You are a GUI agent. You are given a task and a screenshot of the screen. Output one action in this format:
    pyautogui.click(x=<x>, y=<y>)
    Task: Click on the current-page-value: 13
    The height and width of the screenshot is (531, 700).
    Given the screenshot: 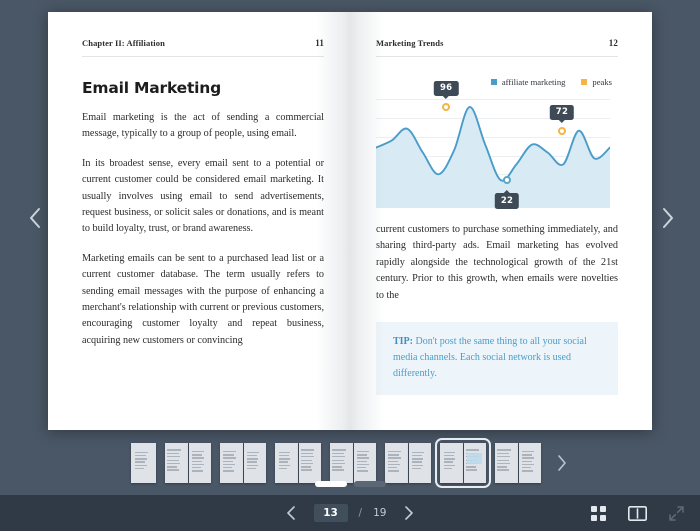 What is the action you would take?
    pyautogui.click(x=330, y=513)
    